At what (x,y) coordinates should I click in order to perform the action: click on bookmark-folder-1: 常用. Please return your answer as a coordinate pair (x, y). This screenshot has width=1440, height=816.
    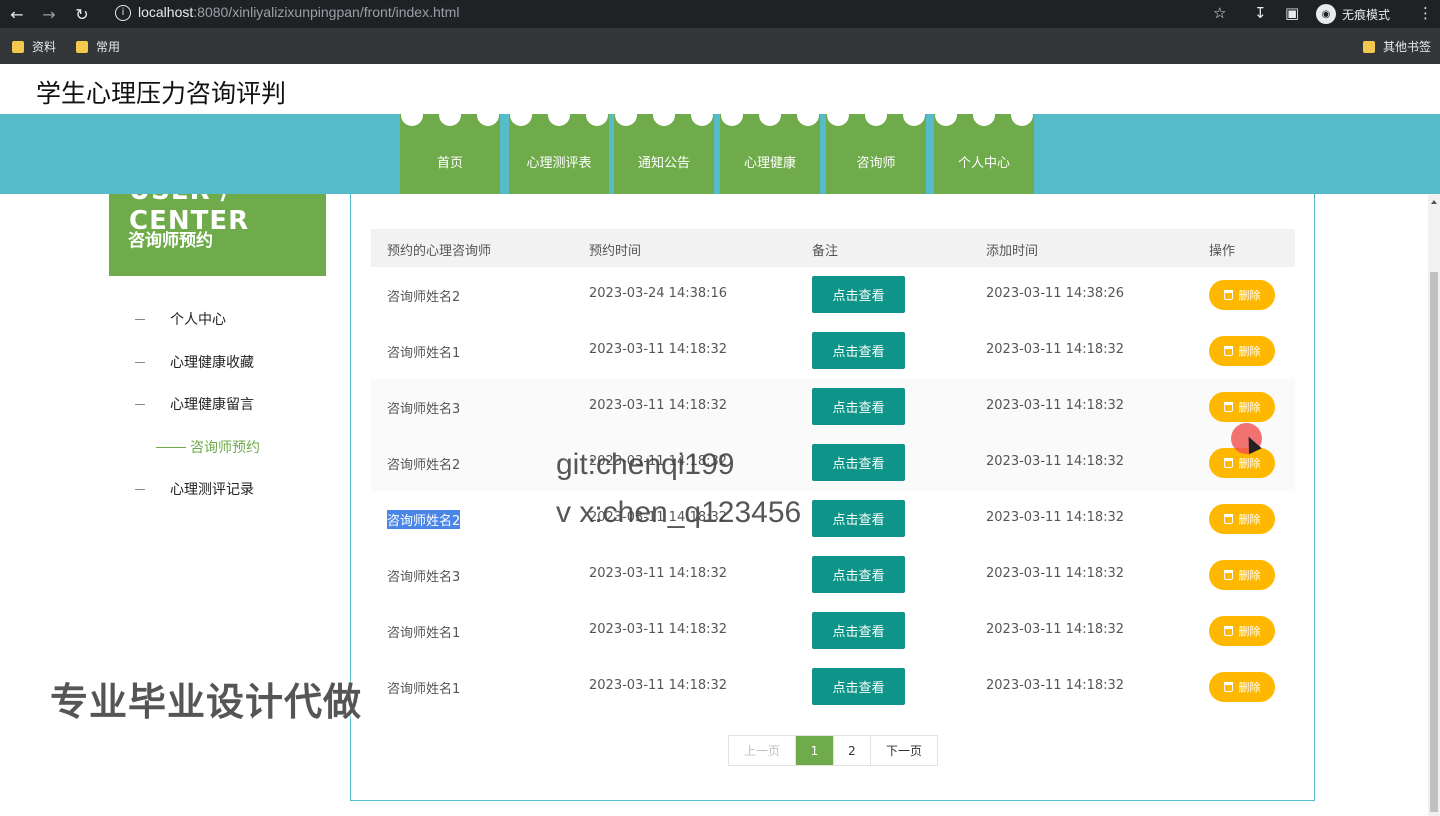
    Looking at the image, I should click on (98, 46).